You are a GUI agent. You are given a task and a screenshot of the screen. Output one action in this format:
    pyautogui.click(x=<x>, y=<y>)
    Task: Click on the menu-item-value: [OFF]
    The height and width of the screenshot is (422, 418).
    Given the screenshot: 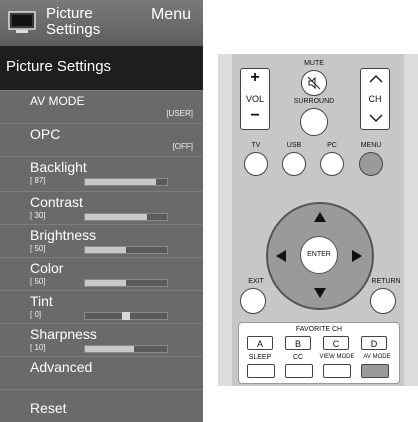 What is the action you would take?
    pyautogui.click(x=182, y=146)
    